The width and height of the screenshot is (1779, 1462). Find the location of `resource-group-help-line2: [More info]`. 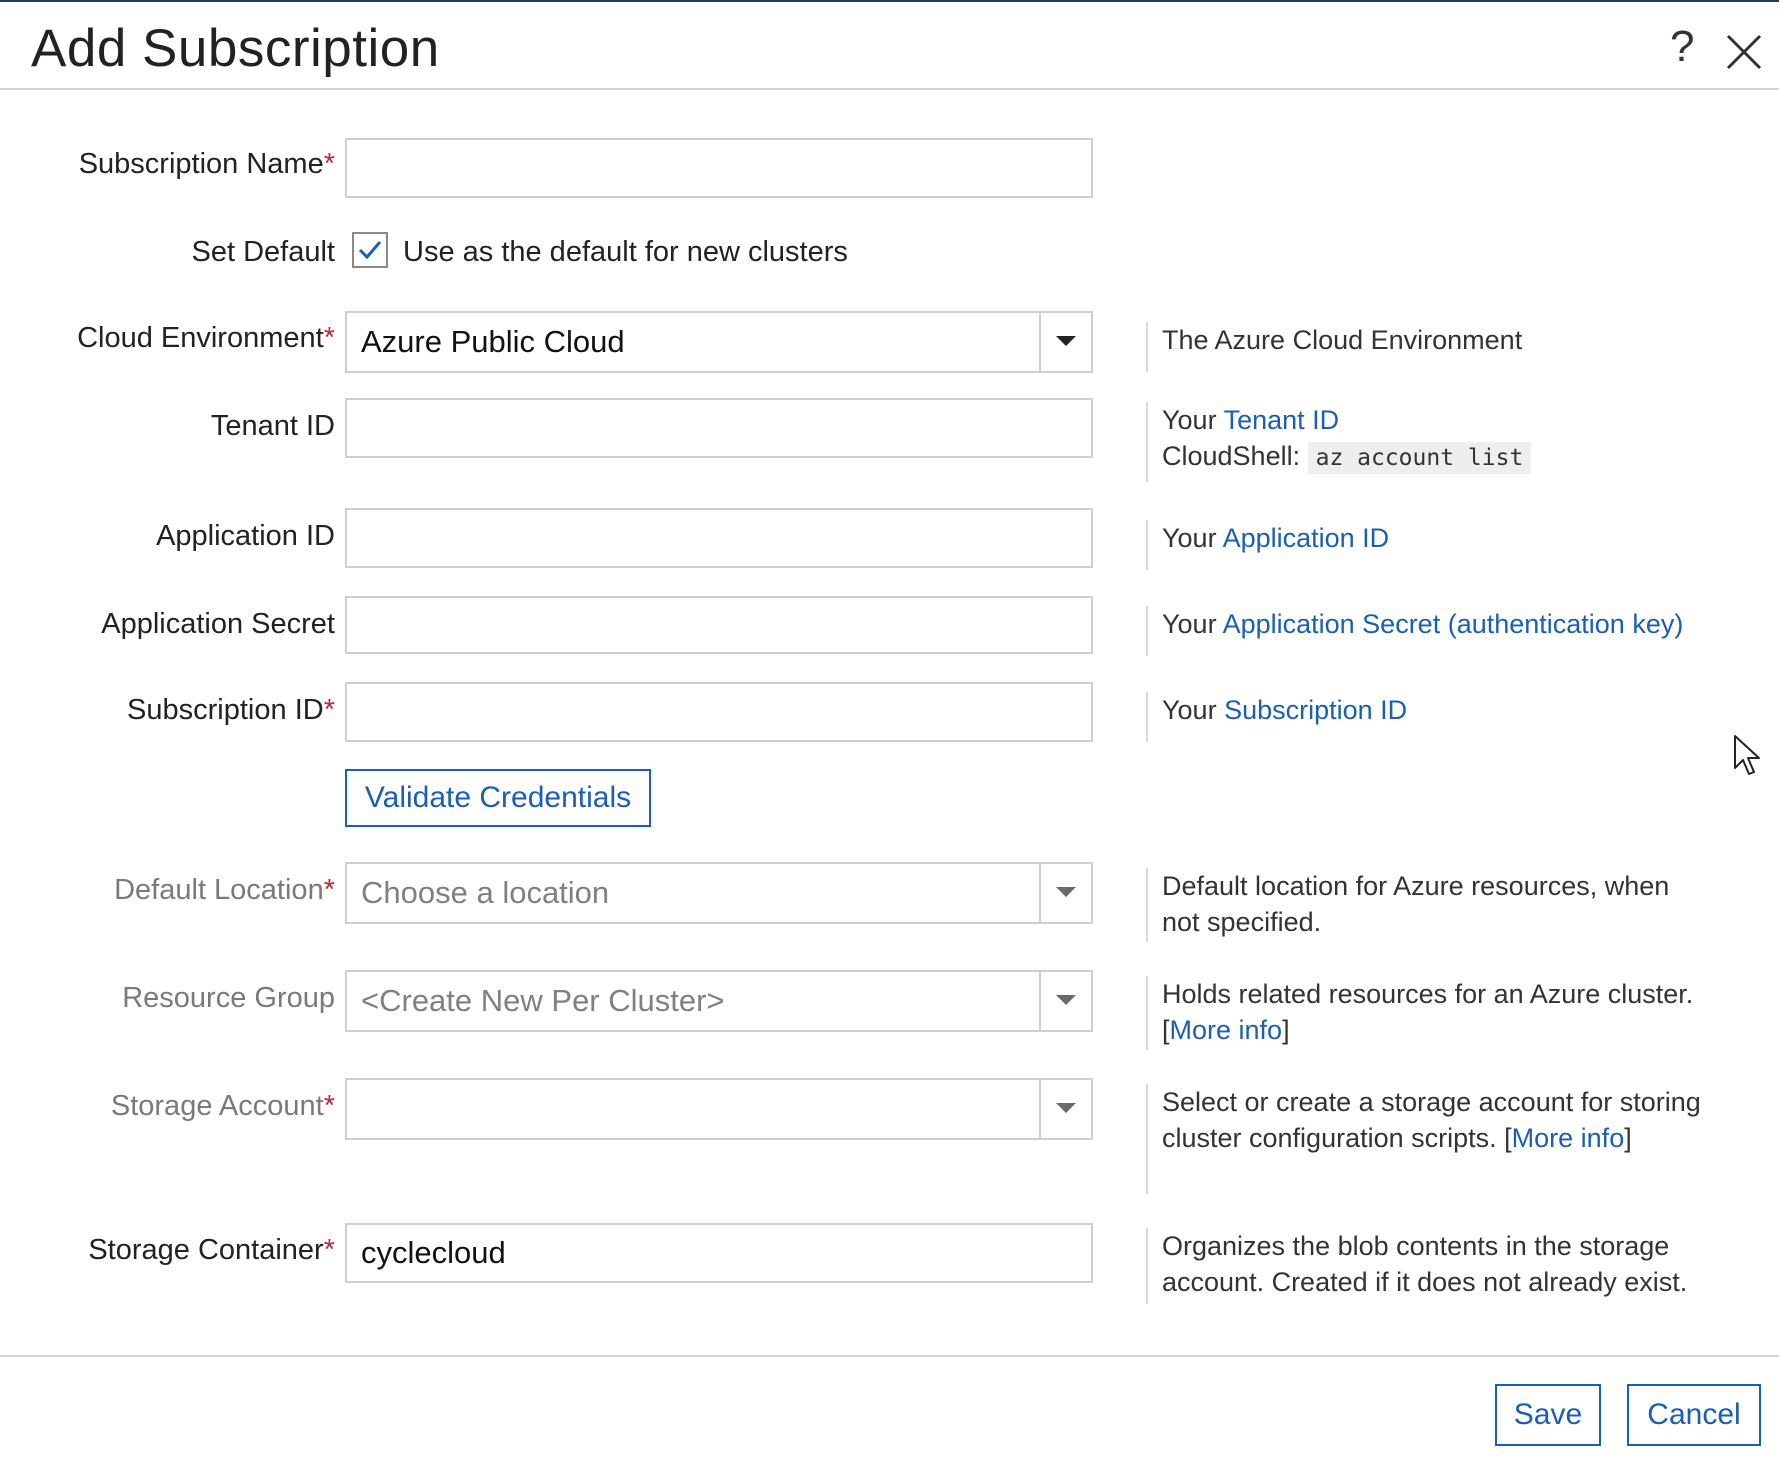

resource-group-help-line2: [More info] is located at coordinates (1442, 1030).